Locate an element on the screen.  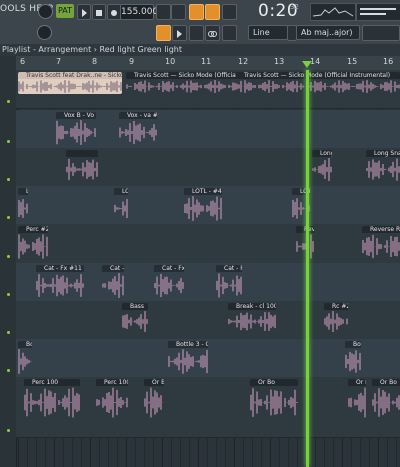
blend-notes-button is located at coordinates (212, 12).